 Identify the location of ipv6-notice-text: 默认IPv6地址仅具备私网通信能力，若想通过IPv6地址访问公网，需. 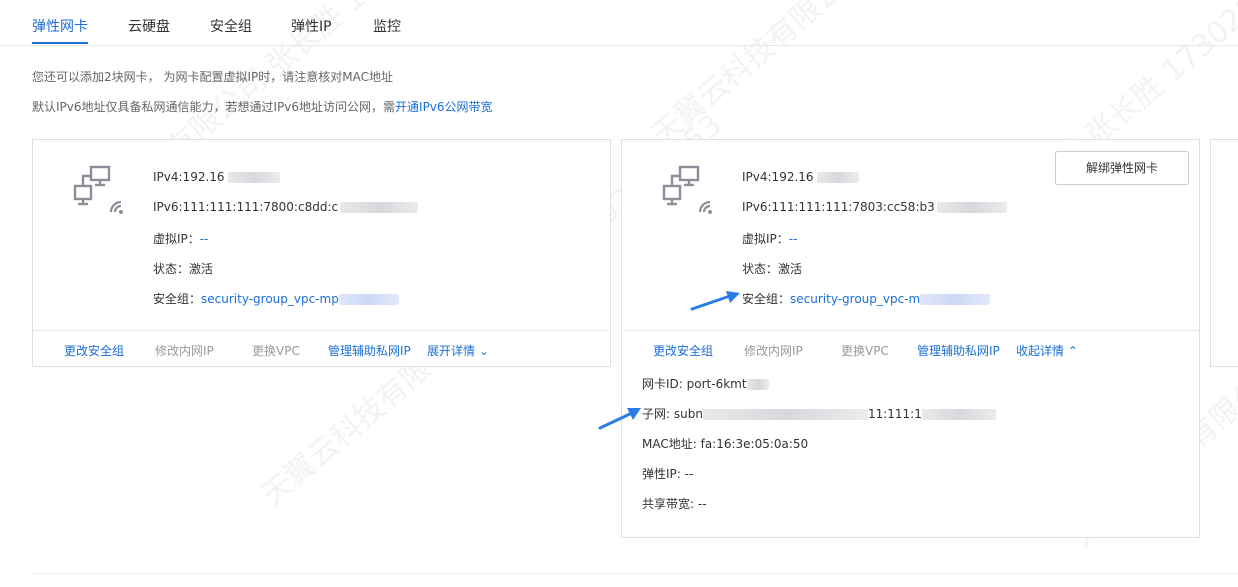
(214, 107).